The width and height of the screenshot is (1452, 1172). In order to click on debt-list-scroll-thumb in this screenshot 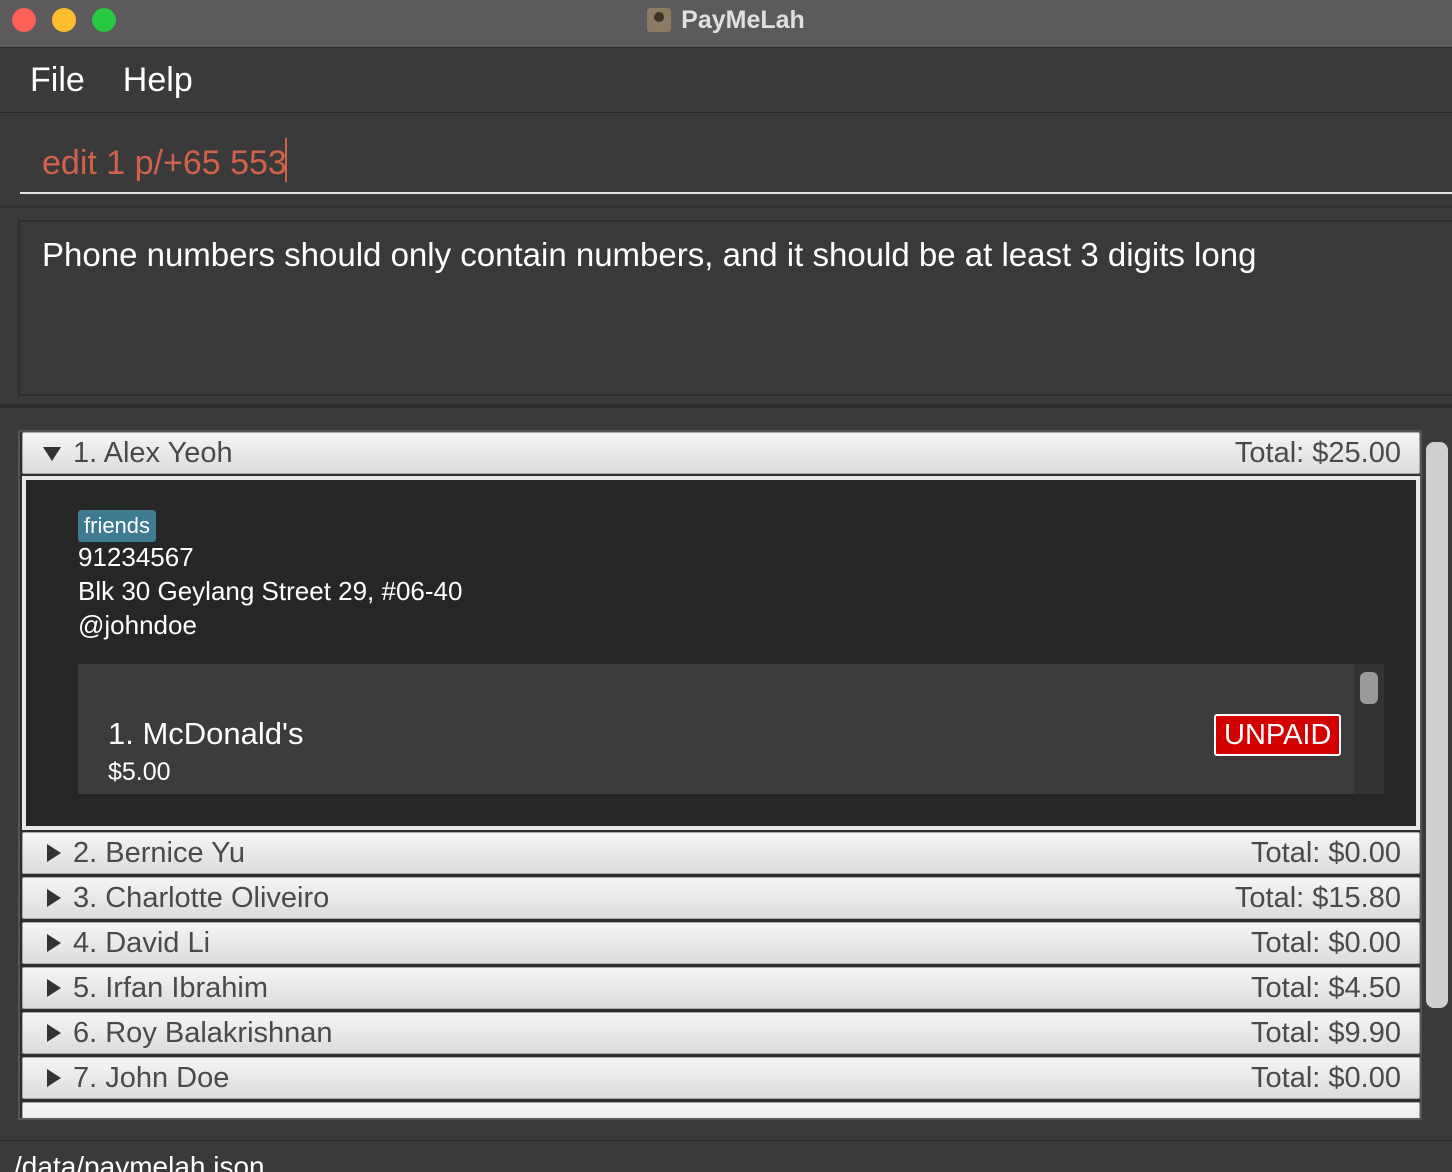, I will do `click(1369, 688)`.